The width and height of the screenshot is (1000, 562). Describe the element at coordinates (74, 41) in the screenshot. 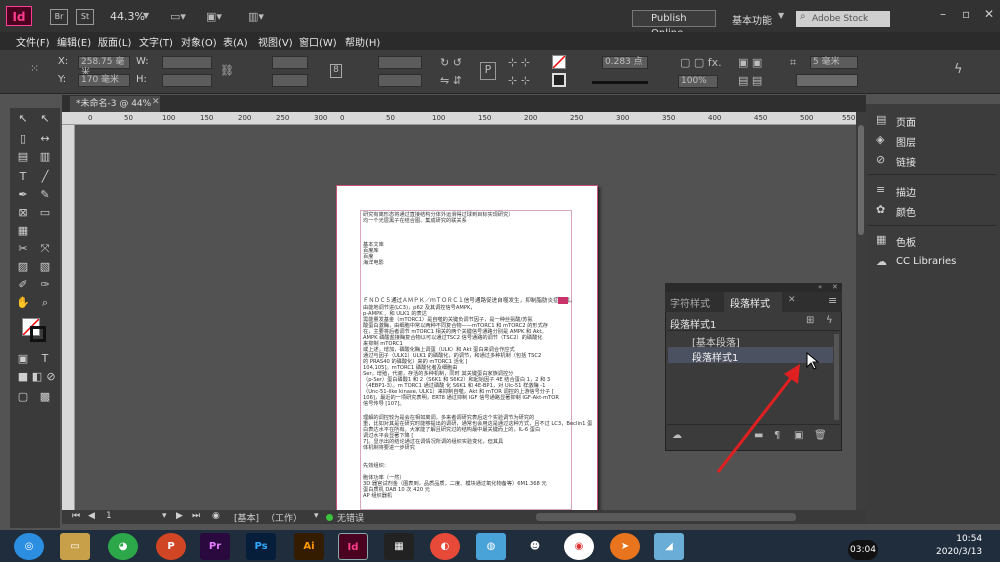

I see `menu-edit: 编辑(E)` at that location.